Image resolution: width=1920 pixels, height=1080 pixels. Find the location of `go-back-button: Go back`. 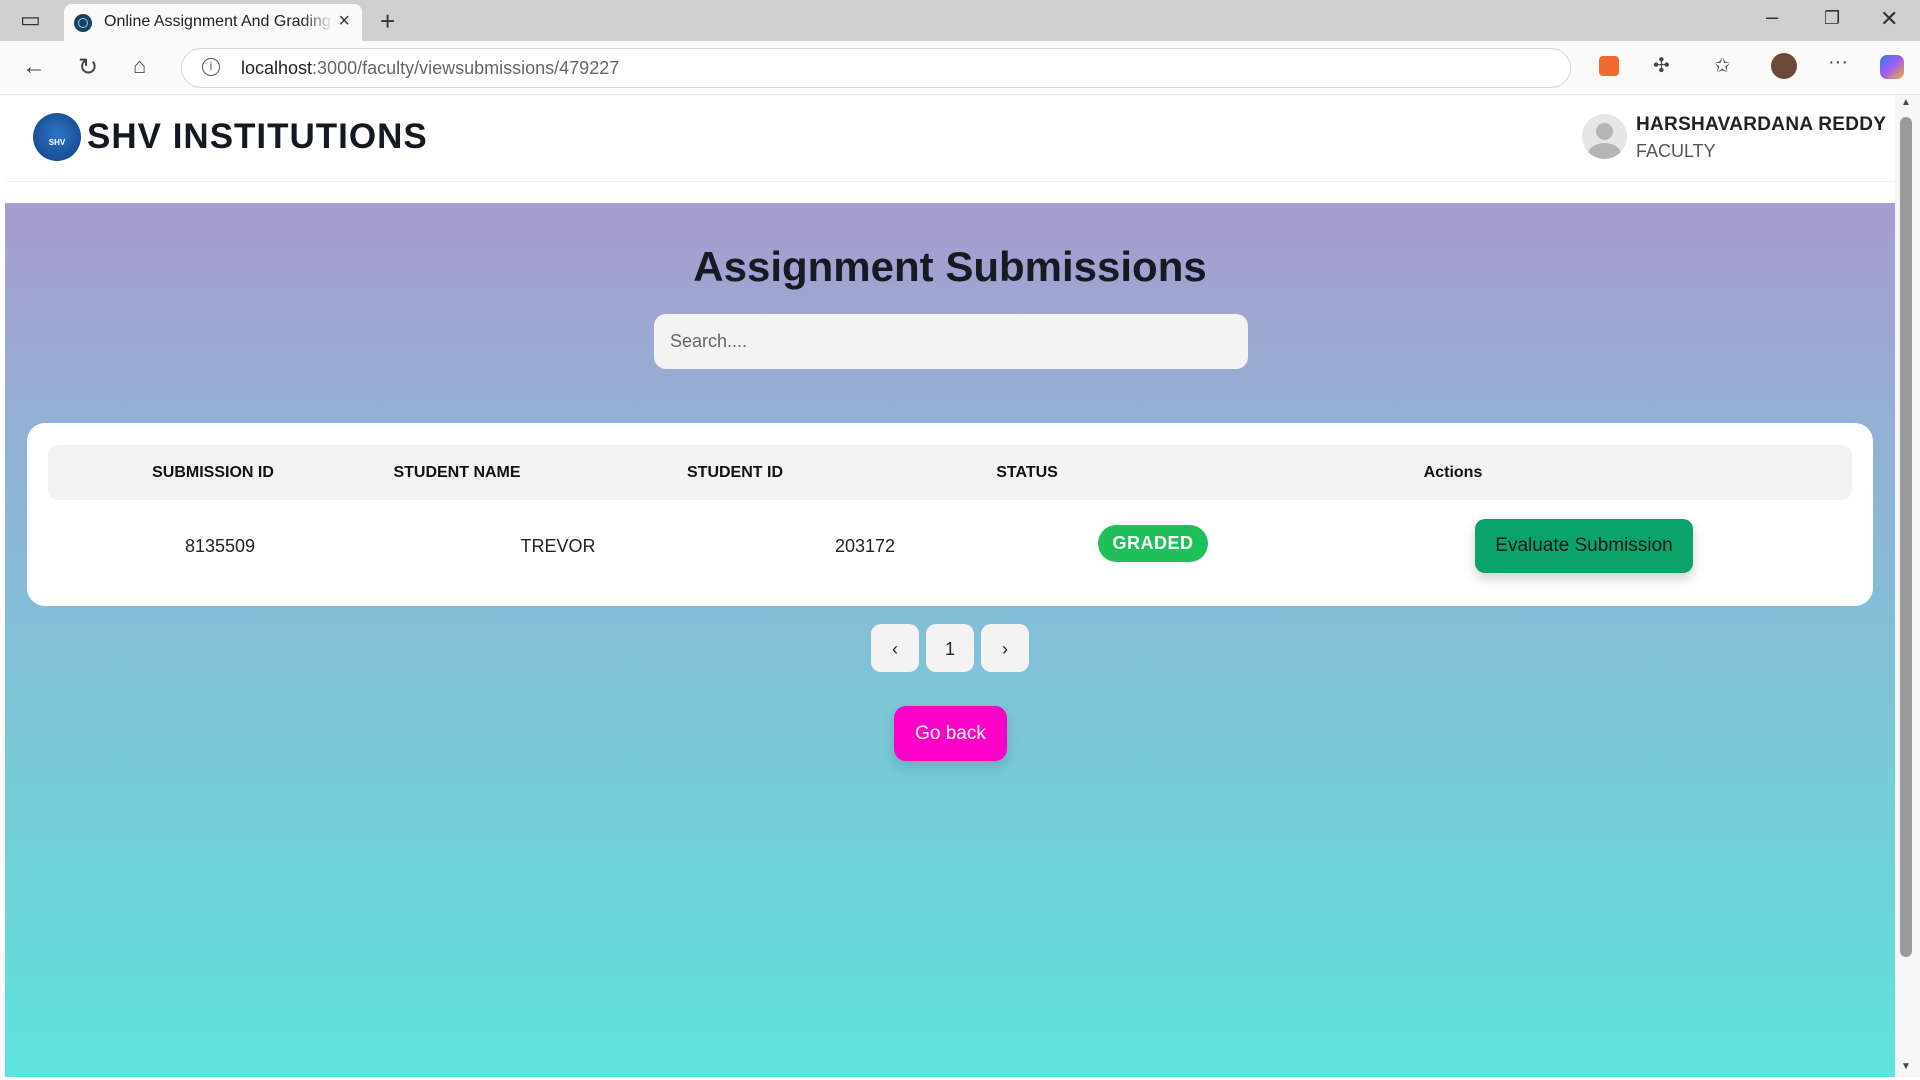

go-back-button: Go back is located at coordinates (950, 733).